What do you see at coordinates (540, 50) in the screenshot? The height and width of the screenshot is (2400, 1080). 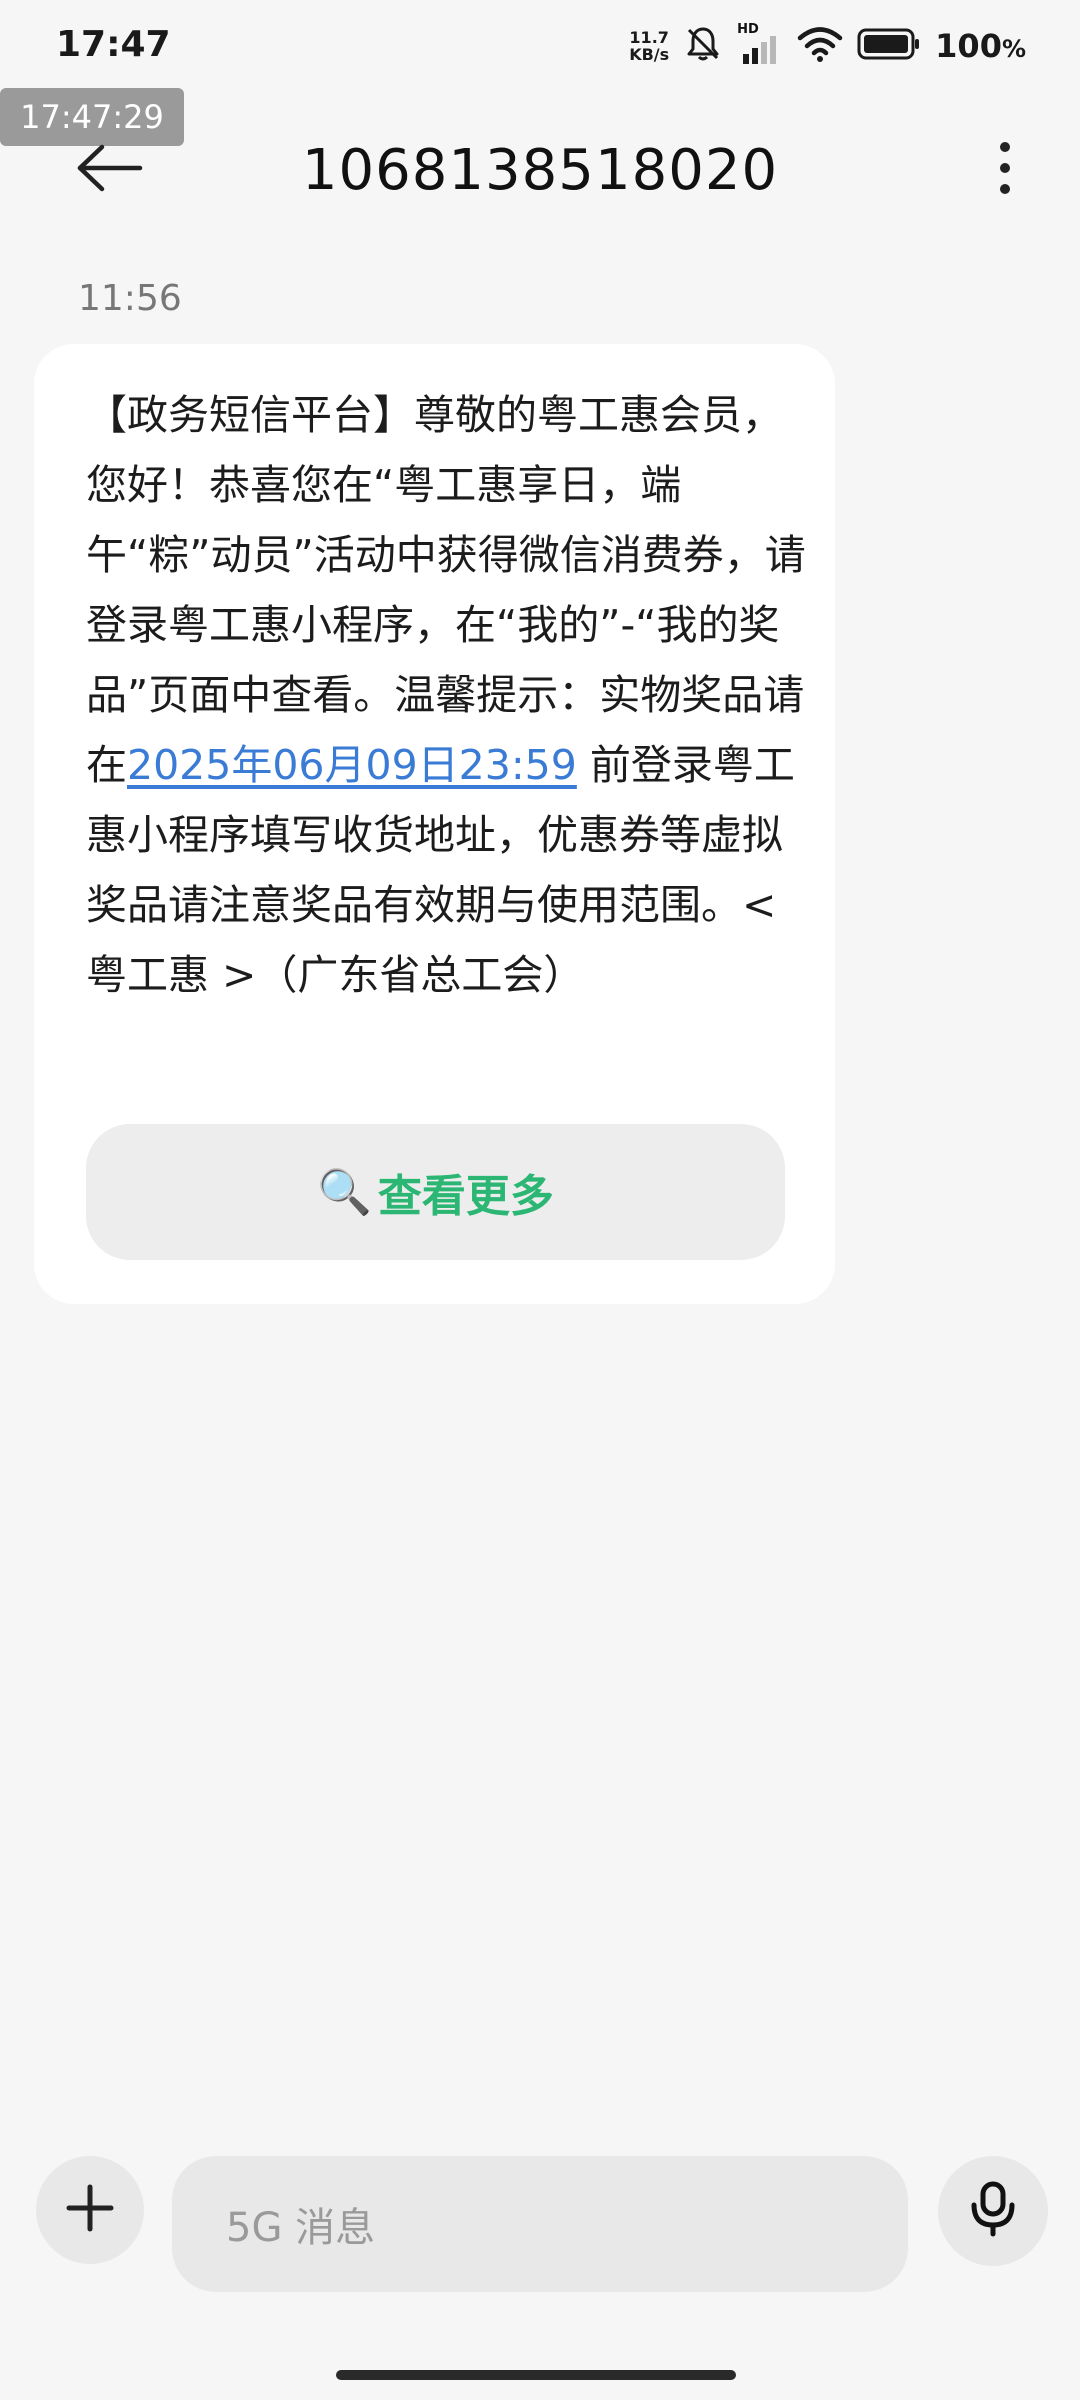 I see `status-bar: 17:47 11.7 KB/s HD 100%` at bounding box center [540, 50].